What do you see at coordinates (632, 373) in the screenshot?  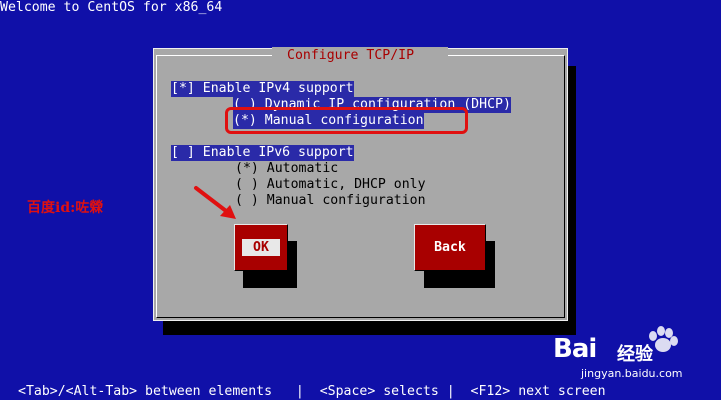 I see `baidu-url-text: jingyan.baidu.com` at bounding box center [632, 373].